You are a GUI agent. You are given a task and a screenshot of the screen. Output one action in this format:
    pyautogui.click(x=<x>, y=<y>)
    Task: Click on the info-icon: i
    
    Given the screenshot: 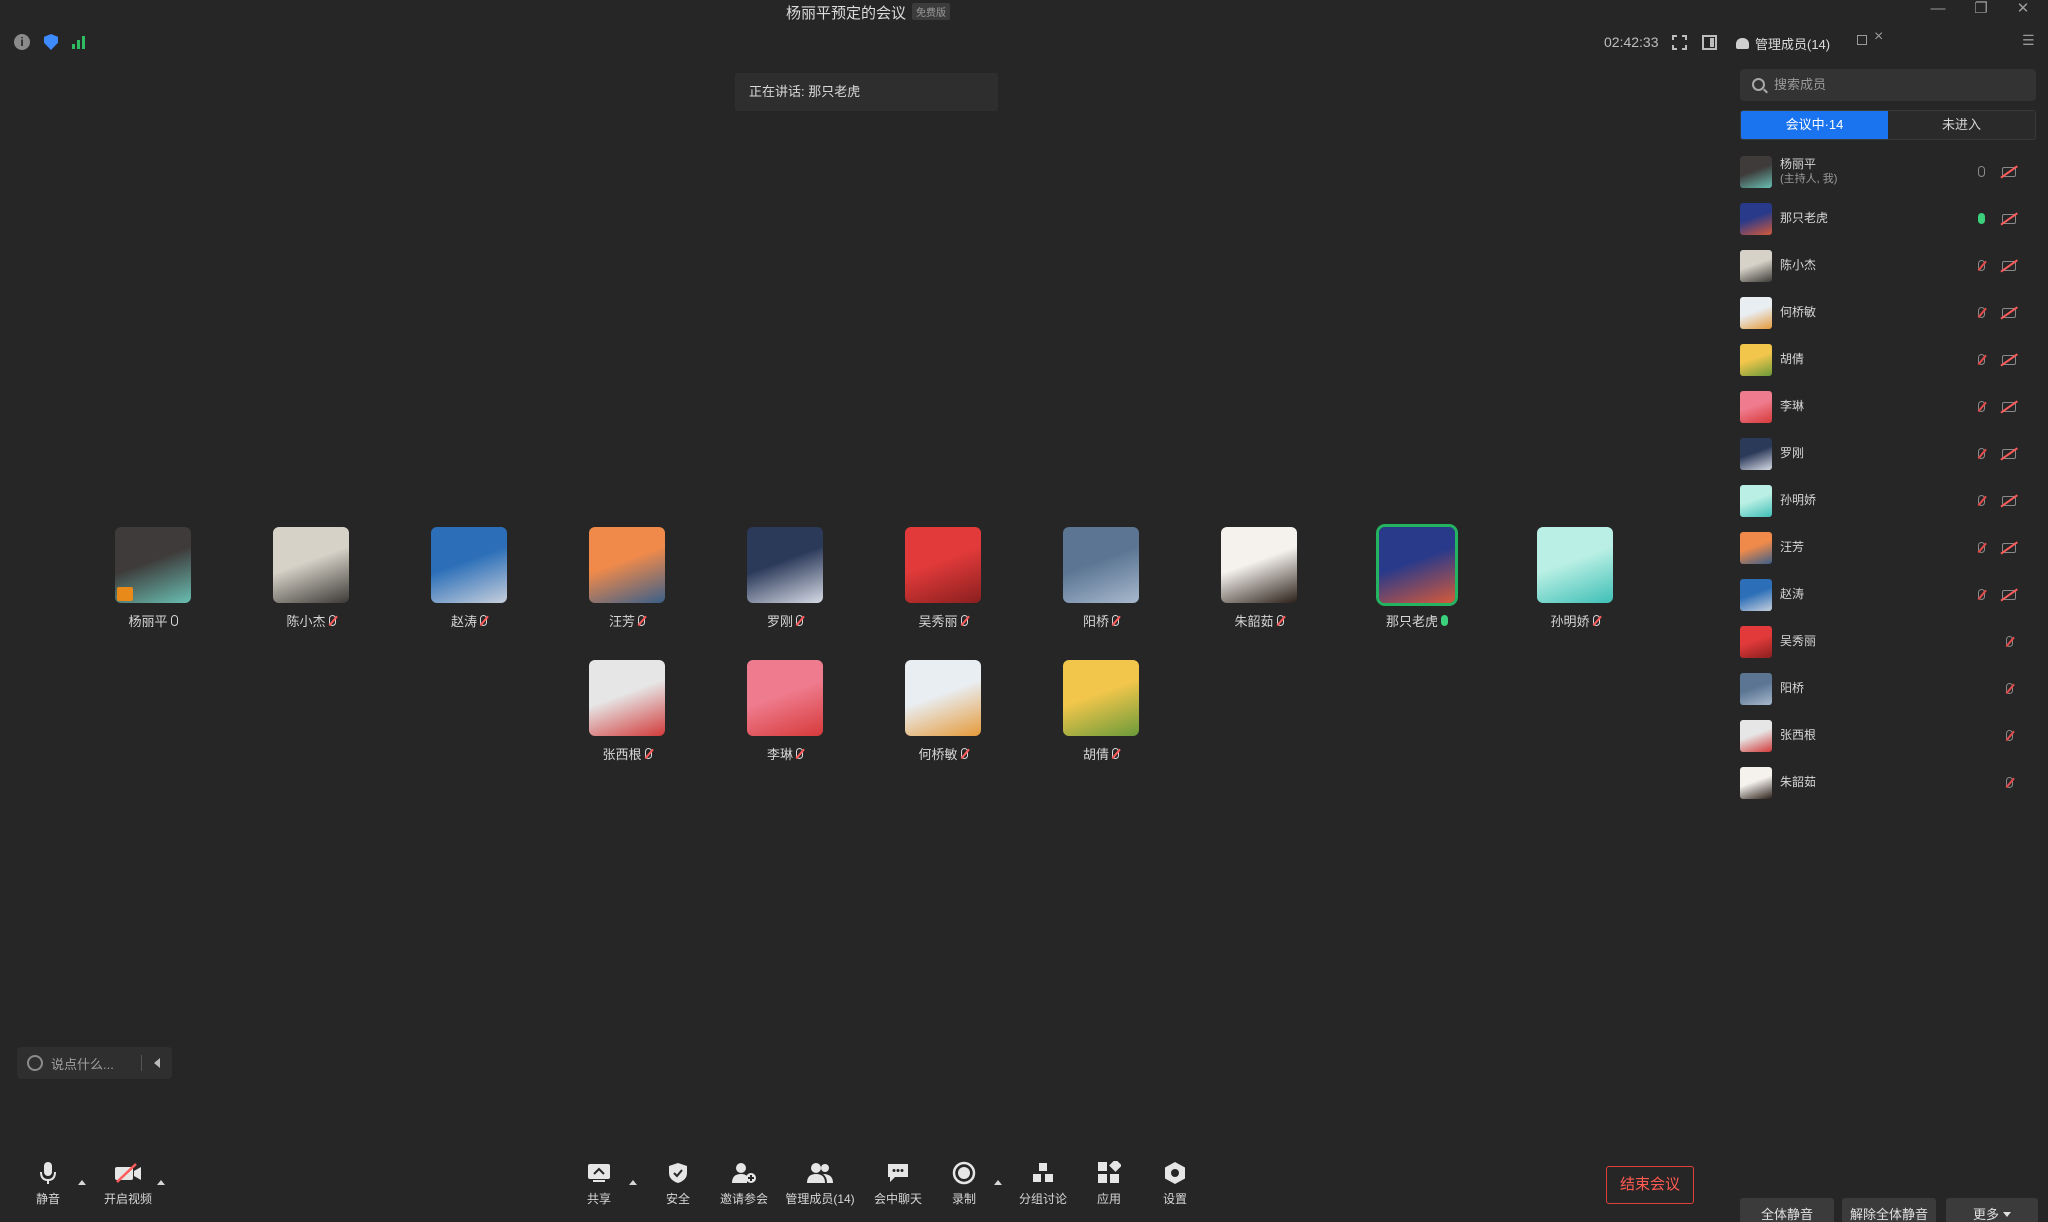 What is the action you would take?
    pyautogui.click(x=22, y=42)
    